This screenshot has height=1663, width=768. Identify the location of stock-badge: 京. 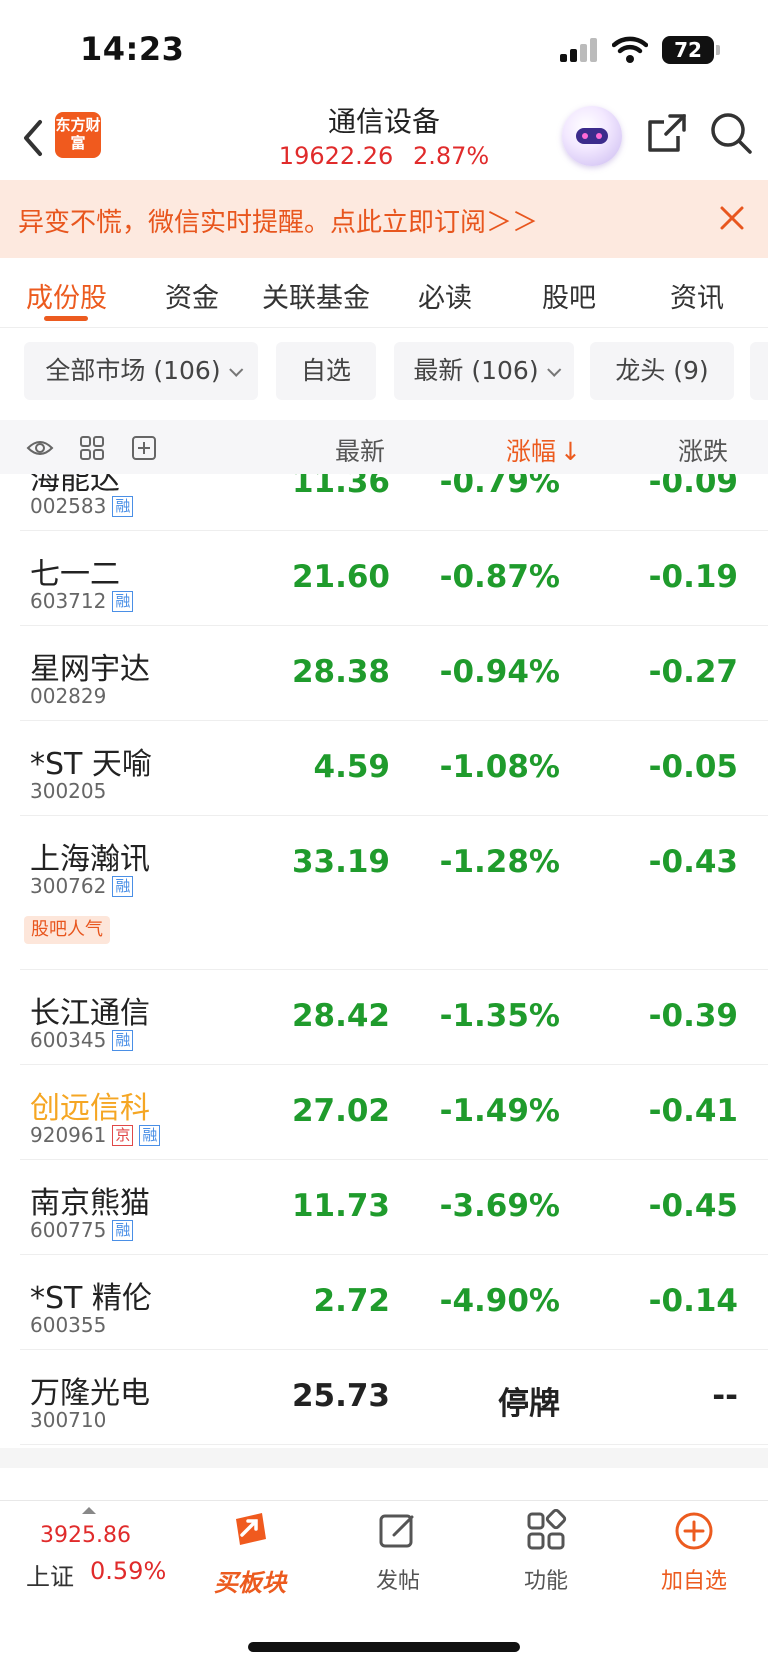
(123, 1135).